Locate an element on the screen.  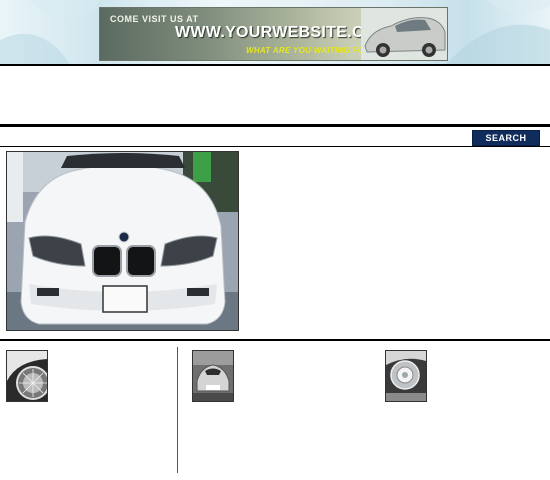
lamborghini-photo is located at coordinates (213, 376).